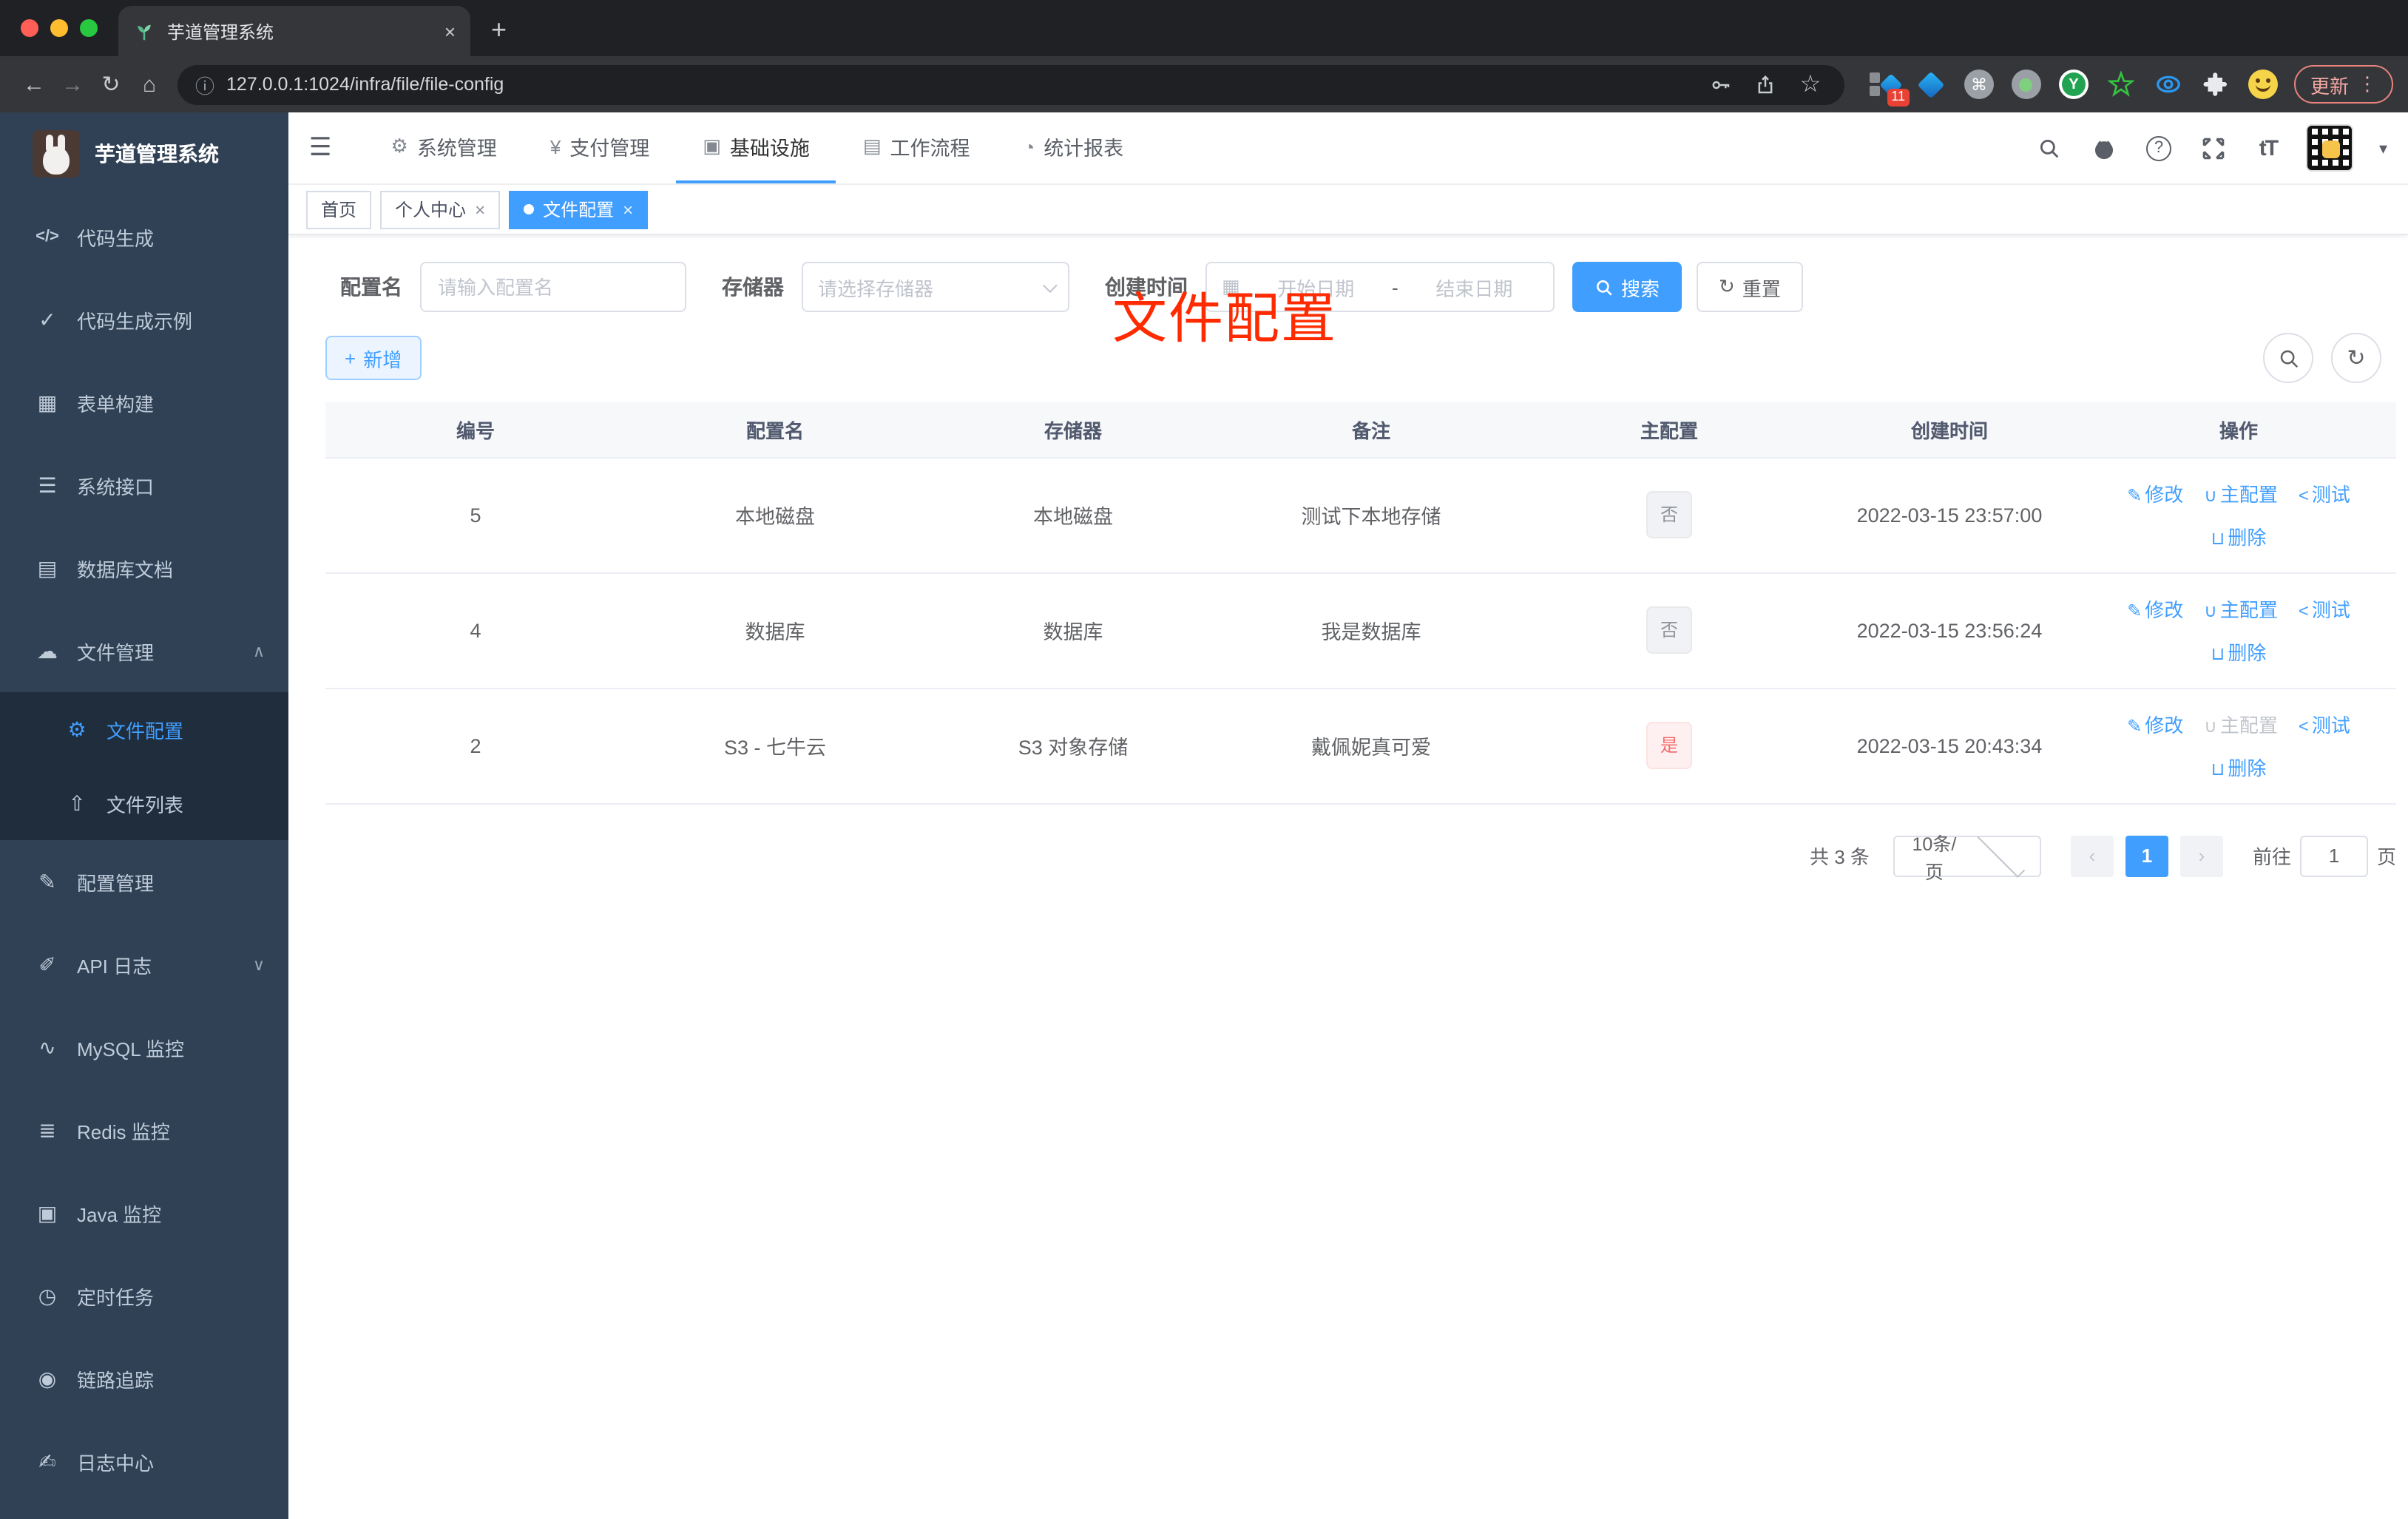  Describe the element at coordinates (59, 28) in the screenshot. I see `minimize-window-button` at that location.